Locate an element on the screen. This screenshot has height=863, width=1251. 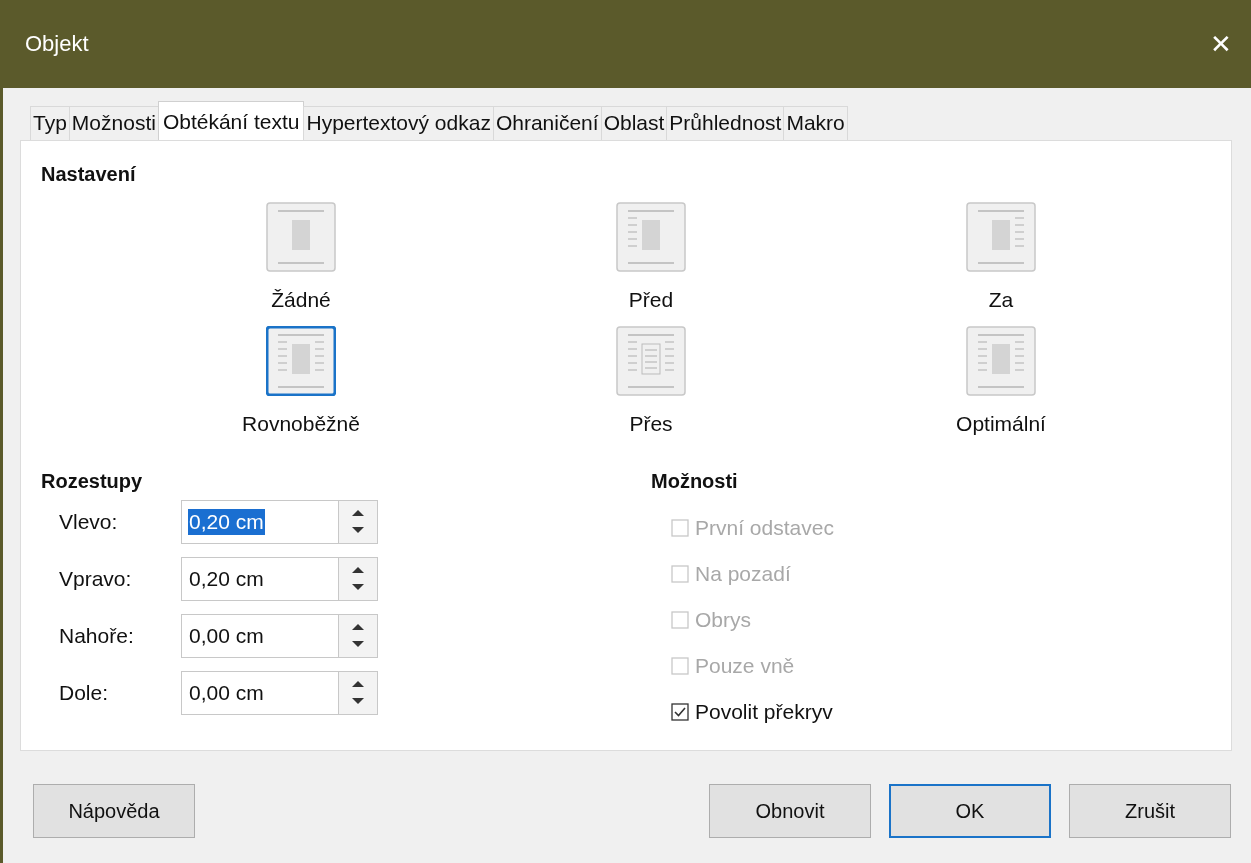
tab: Obtékání textu is located at coordinates (231, 120).